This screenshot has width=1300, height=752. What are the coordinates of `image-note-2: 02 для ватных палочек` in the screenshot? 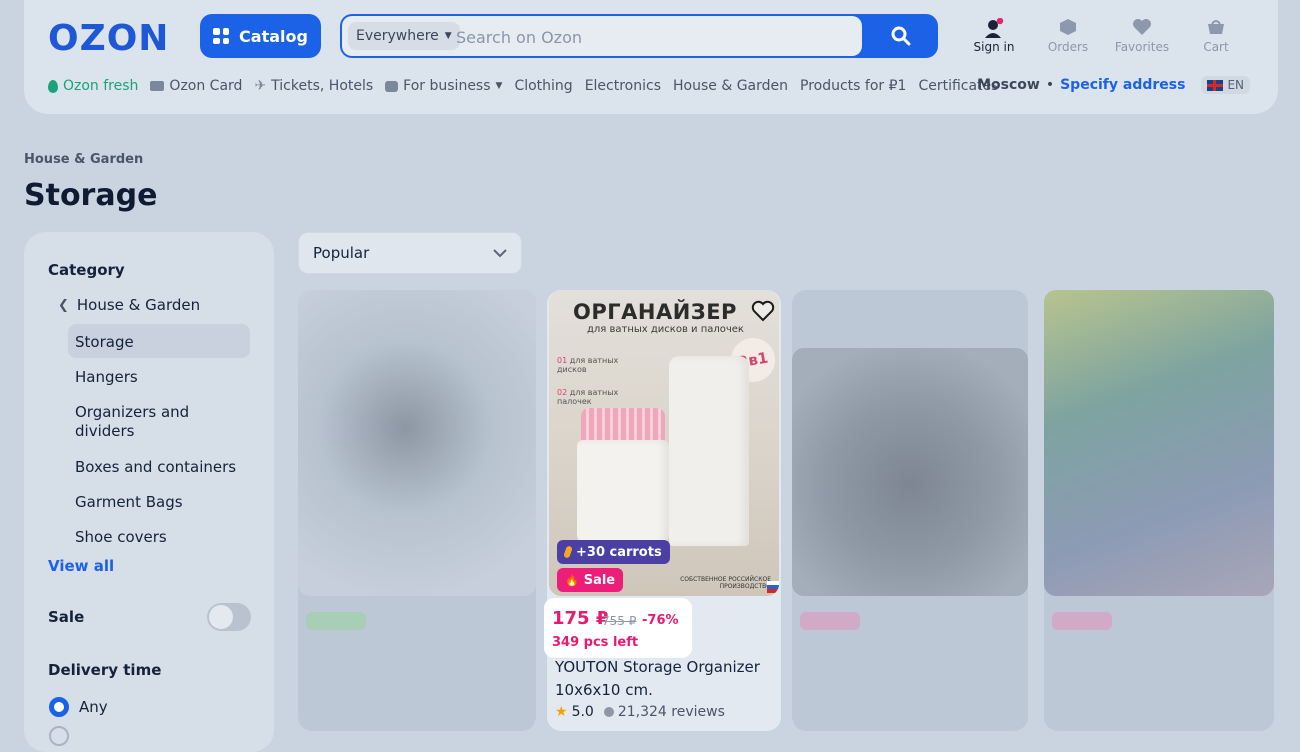 It's located at (592, 397).